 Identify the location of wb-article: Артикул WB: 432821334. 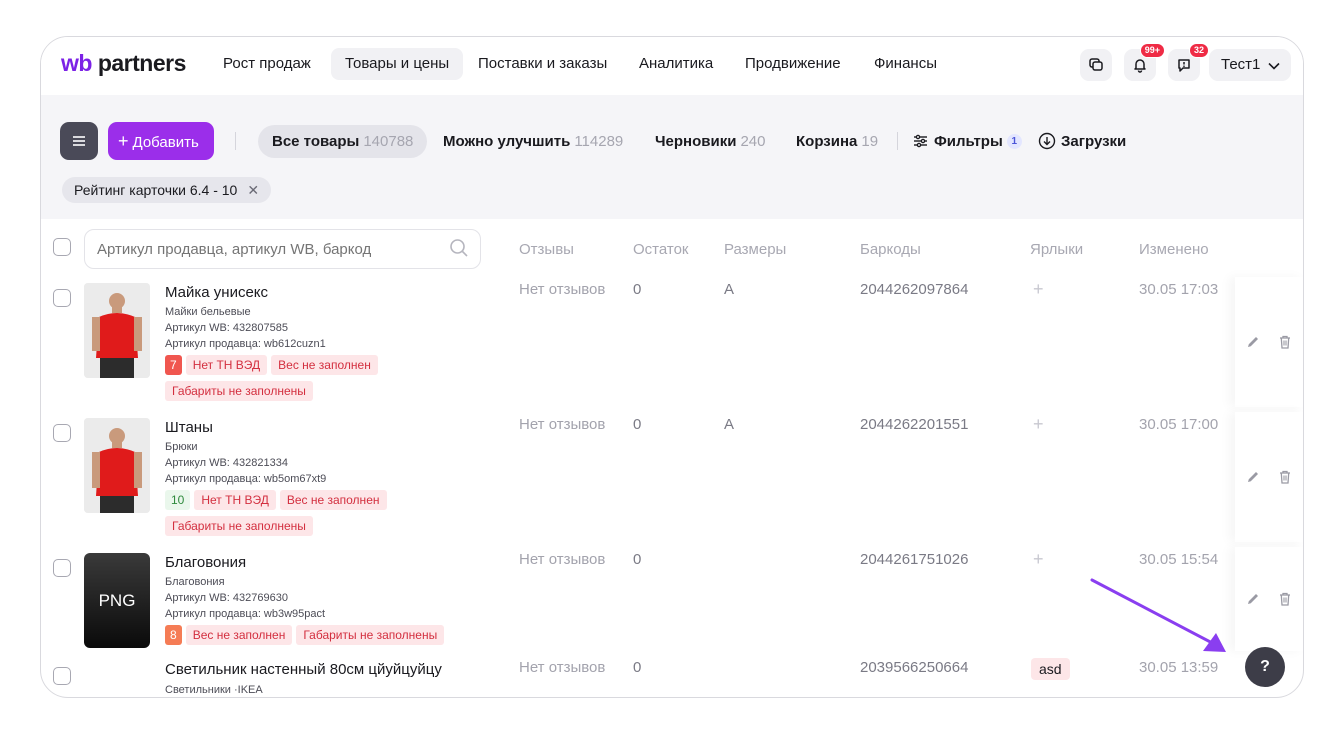
(226, 463).